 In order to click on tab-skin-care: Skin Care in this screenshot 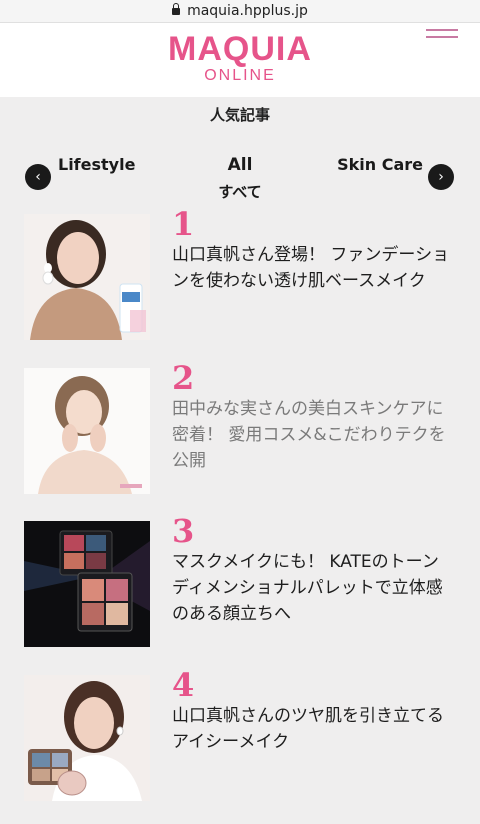, I will do `click(380, 164)`.